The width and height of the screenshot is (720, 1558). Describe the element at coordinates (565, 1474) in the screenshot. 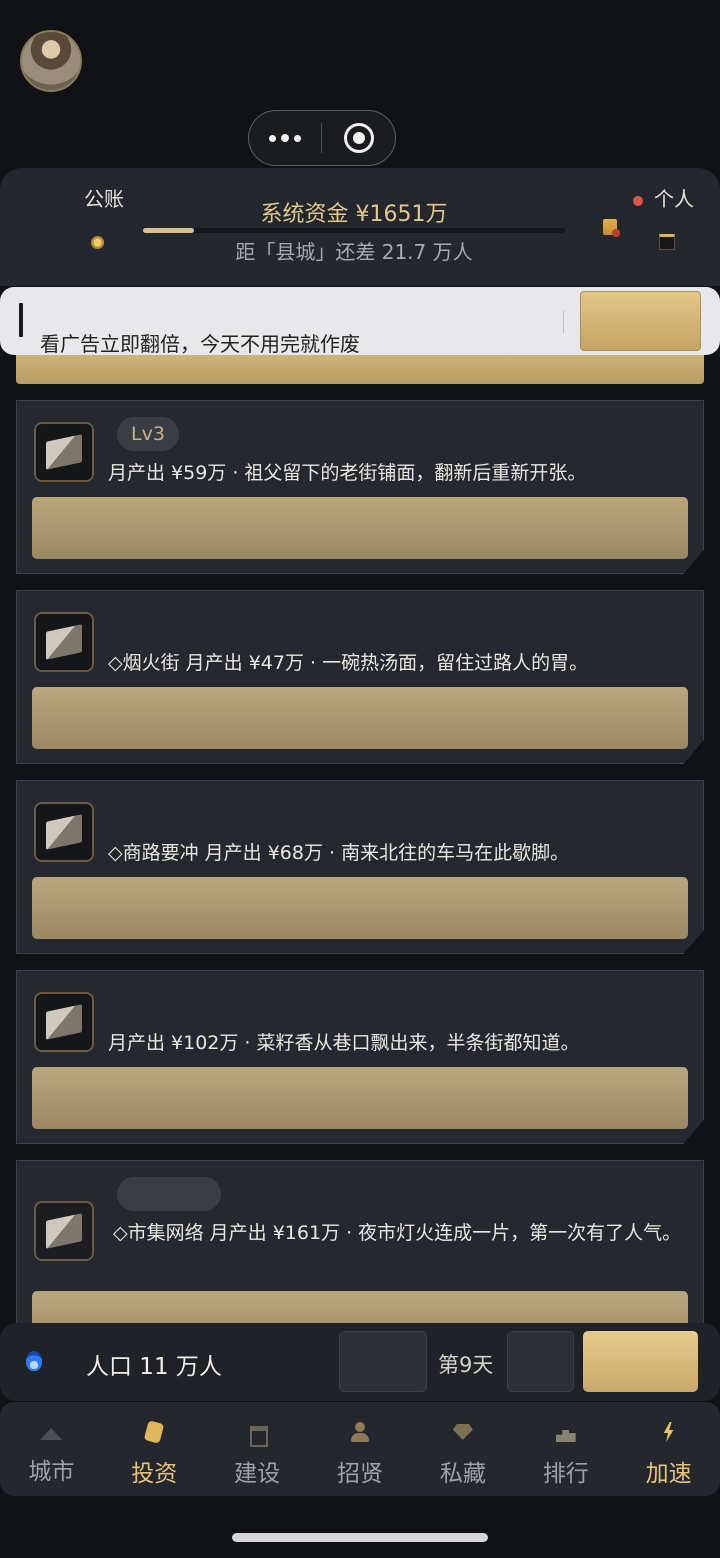

I see `tab-label: 排行` at that location.